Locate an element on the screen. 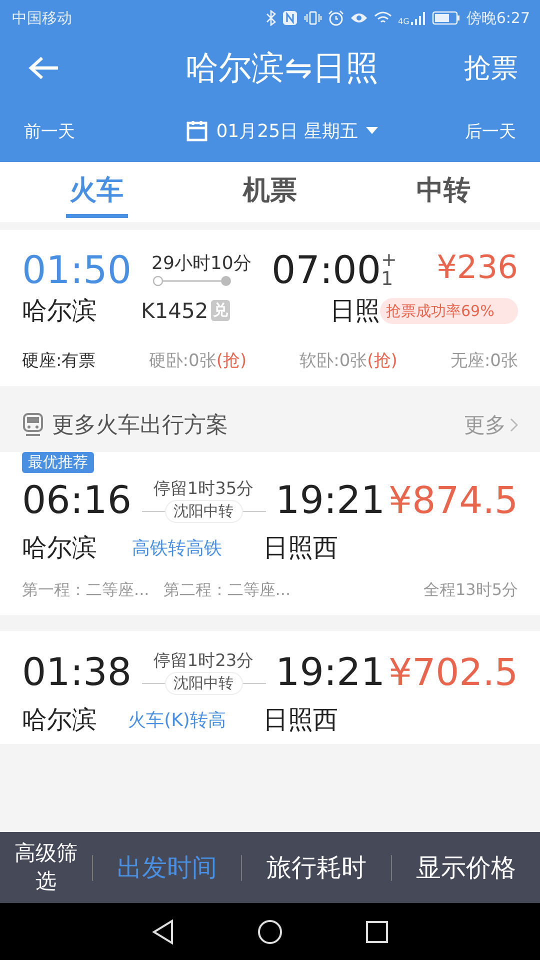 This screenshot has height=960, width=540. day-offset-sign: + is located at coordinates (389, 260).